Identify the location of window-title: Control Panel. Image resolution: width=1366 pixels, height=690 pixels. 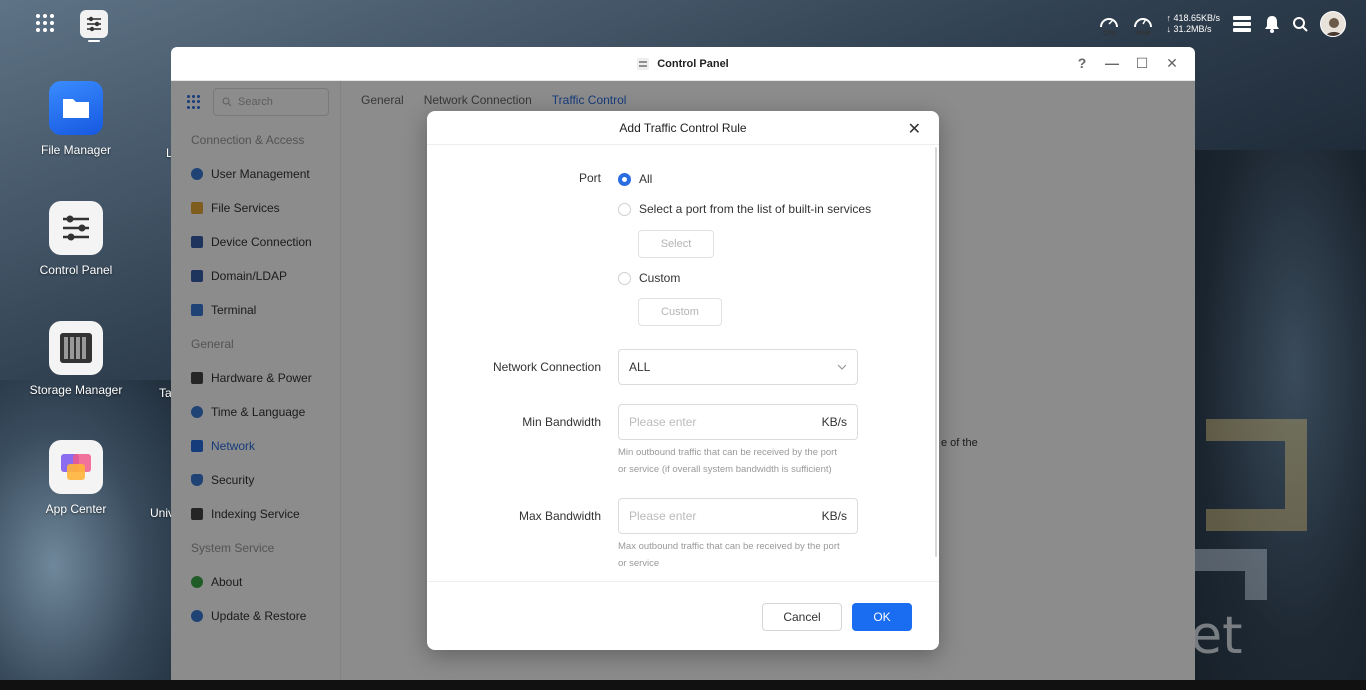
(693, 63).